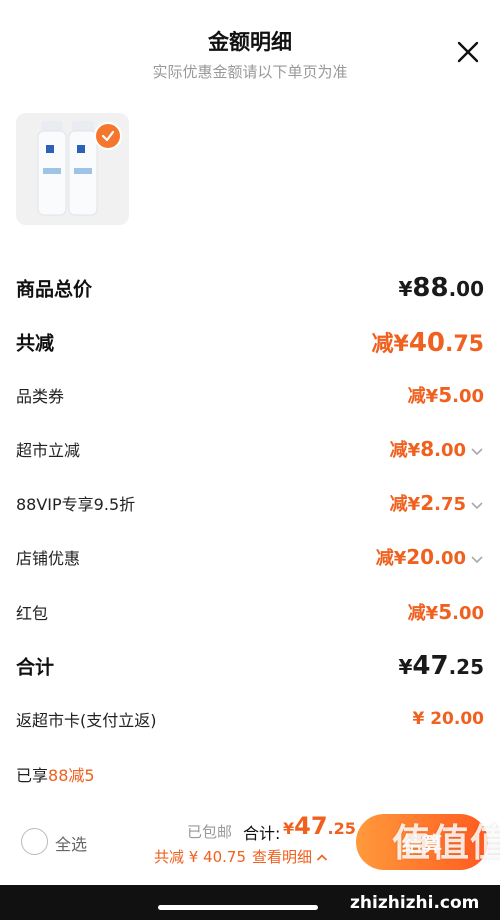  I want to click on saved-summary: 共减 ¥ 40.75 查看明细, so click(241, 856).